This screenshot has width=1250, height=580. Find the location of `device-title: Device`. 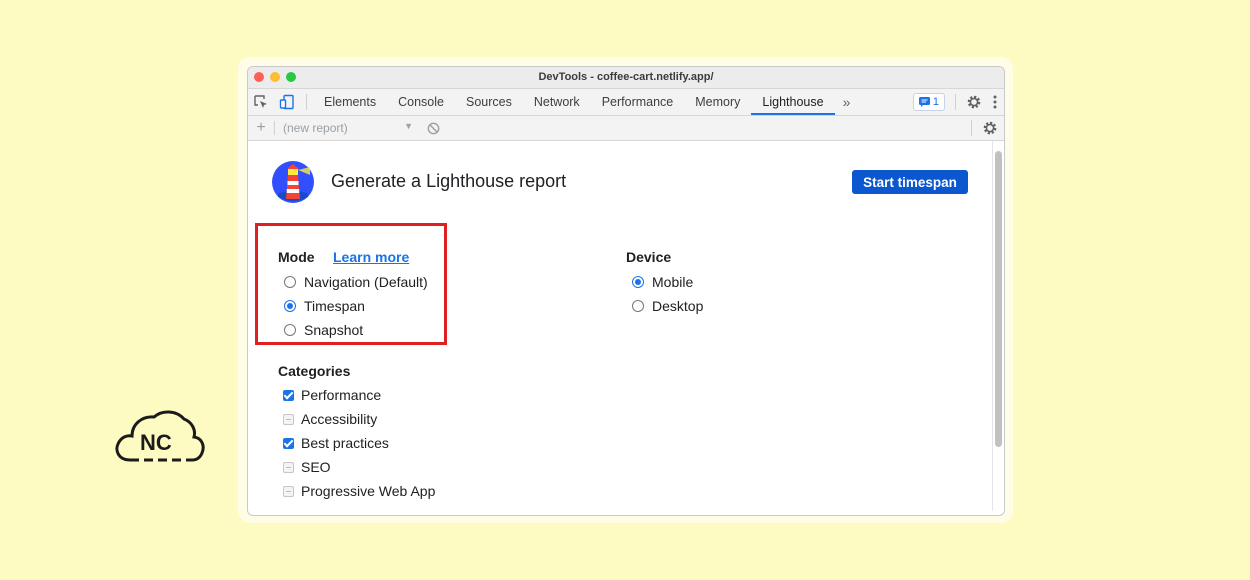

device-title: Device is located at coordinates (649, 257).